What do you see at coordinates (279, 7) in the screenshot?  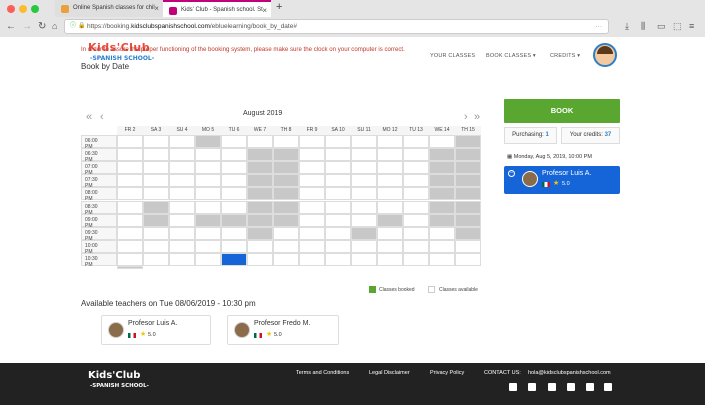 I see `new-tab-button: +` at bounding box center [279, 7].